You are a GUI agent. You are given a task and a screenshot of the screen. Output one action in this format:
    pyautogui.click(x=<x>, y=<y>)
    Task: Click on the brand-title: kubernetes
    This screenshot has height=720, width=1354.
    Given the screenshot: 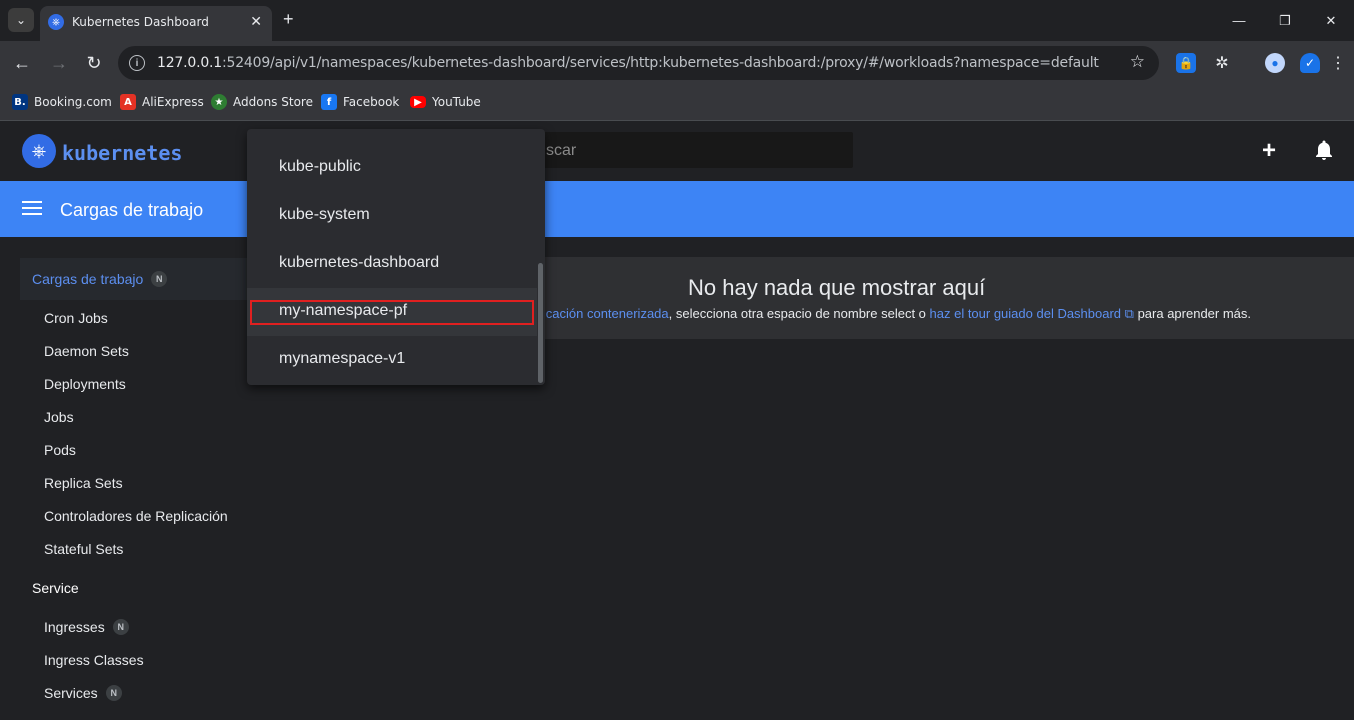 What is the action you would take?
    pyautogui.click(x=122, y=153)
    